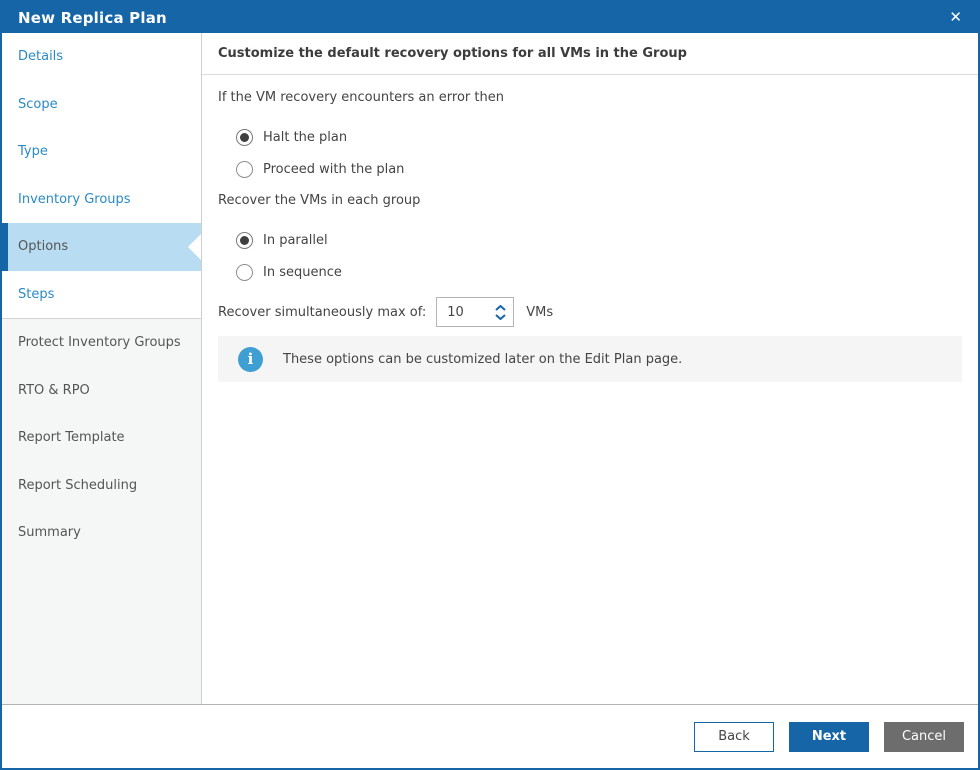 This screenshot has width=980, height=770. What do you see at coordinates (101, 295) in the screenshot?
I see `sidebar-item-steps: Steps` at bounding box center [101, 295].